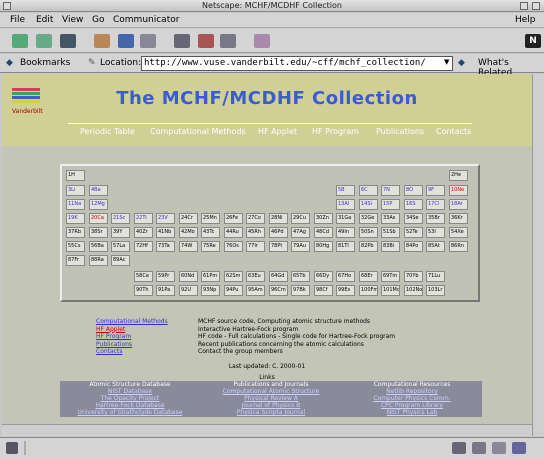 The width and height of the screenshot is (544, 459). Describe the element at coordinates (165, 290) in the screenshot. I see `element-cell: 91Pa` at that location.